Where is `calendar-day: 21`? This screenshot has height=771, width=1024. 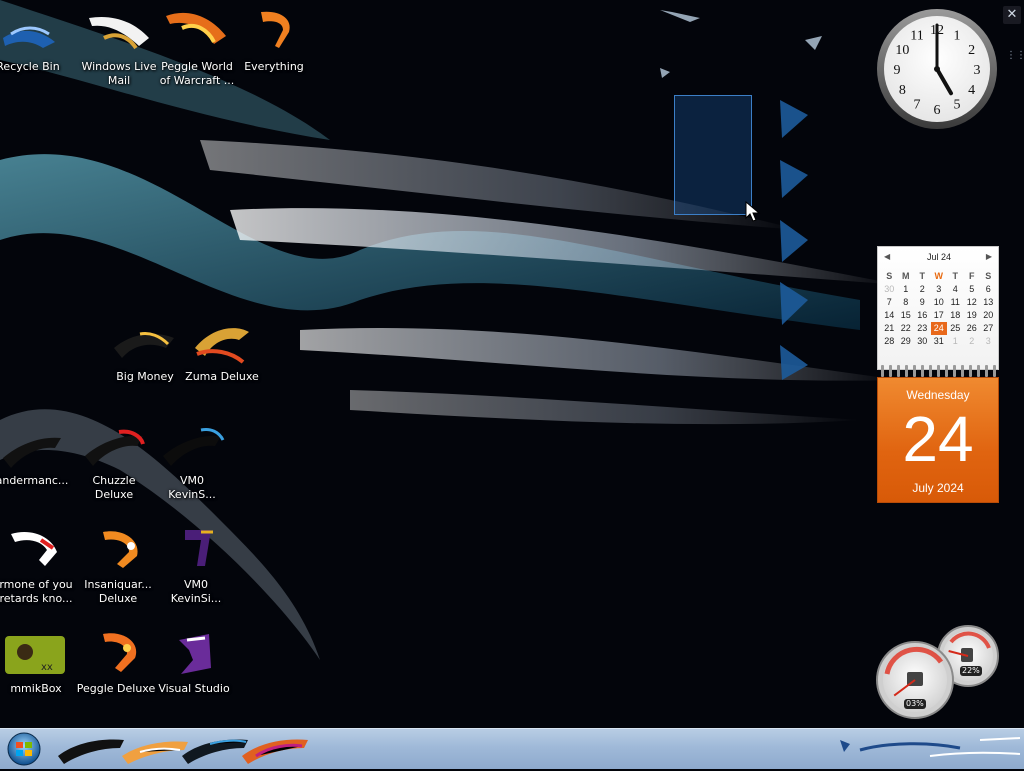 calendar-day: 21 is located at coordinates (889, 328).